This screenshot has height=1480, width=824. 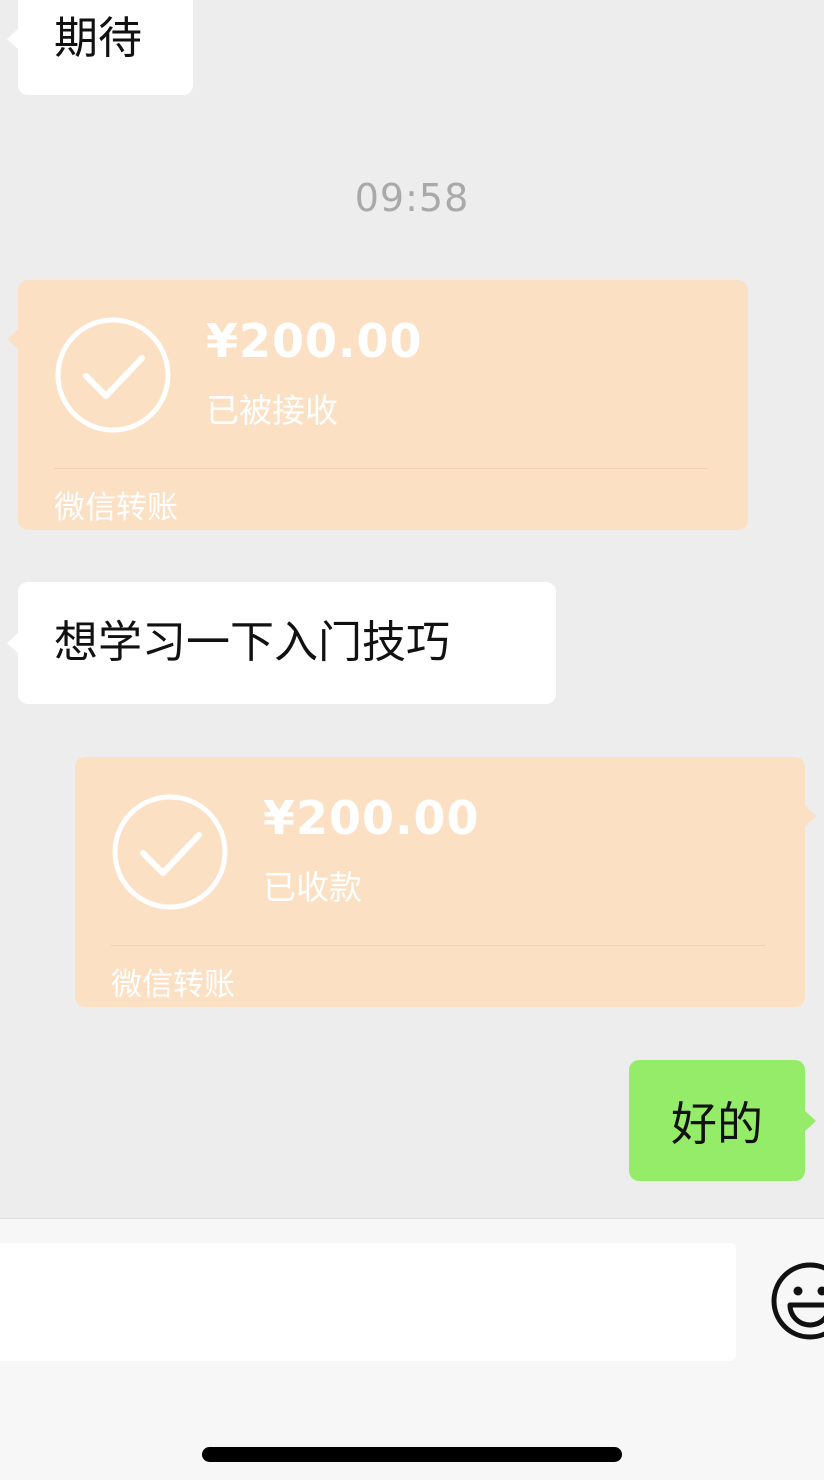 I want to click on message-bubble-incoming: 想学习一下入门技巧, so click(x=281, y=643).